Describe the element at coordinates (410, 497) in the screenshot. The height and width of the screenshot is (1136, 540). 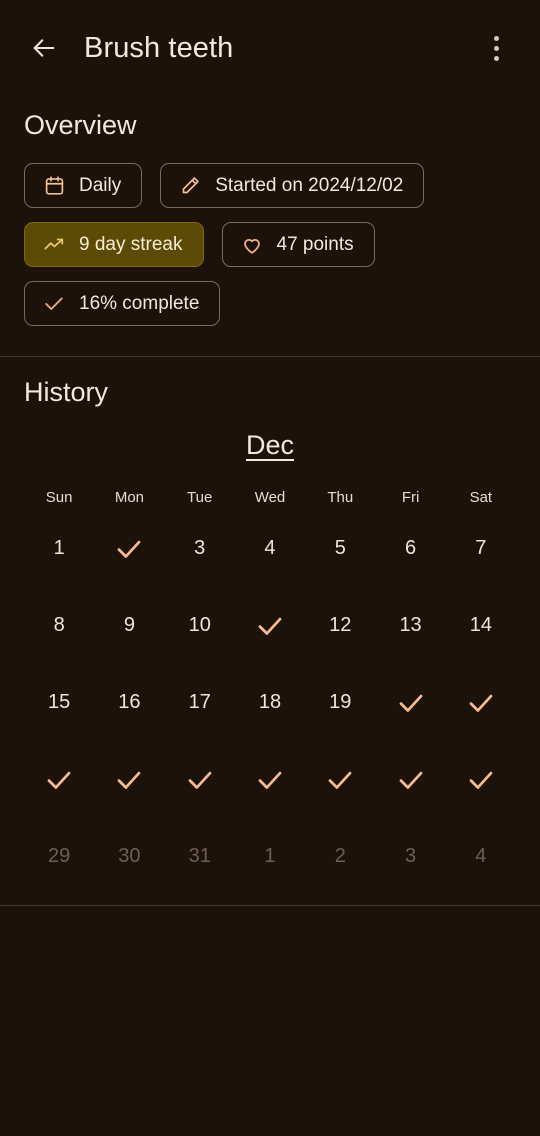
I see `weekday-header: Fri` at that location.